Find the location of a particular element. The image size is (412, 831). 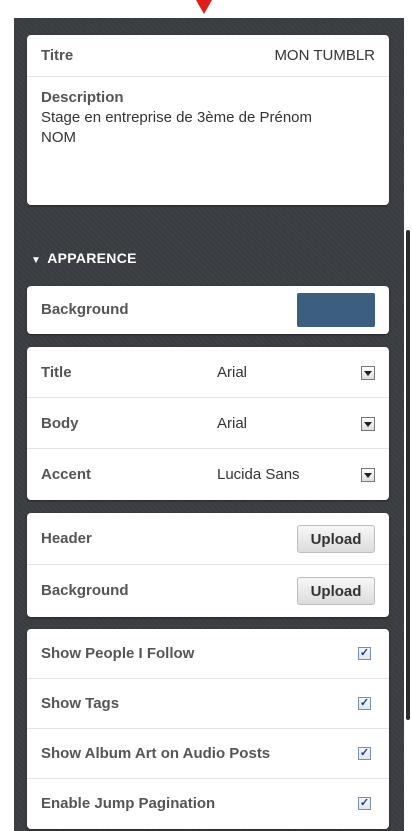

font-row-body: Body Arial is located at coordinates (208, 423).